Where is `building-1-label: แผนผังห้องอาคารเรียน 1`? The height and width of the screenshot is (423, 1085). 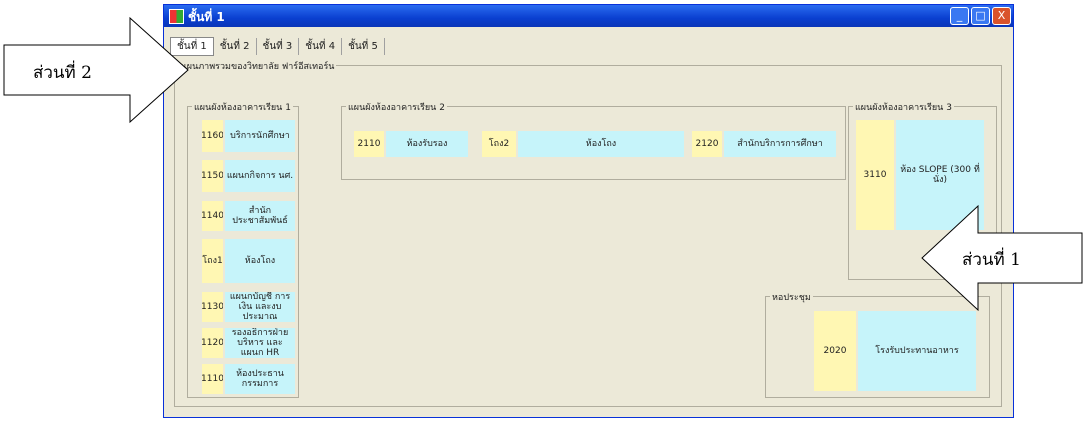
building-1-label: แผนผังห้องอาคารเรียน 1 is located at coordinates (242, 107).